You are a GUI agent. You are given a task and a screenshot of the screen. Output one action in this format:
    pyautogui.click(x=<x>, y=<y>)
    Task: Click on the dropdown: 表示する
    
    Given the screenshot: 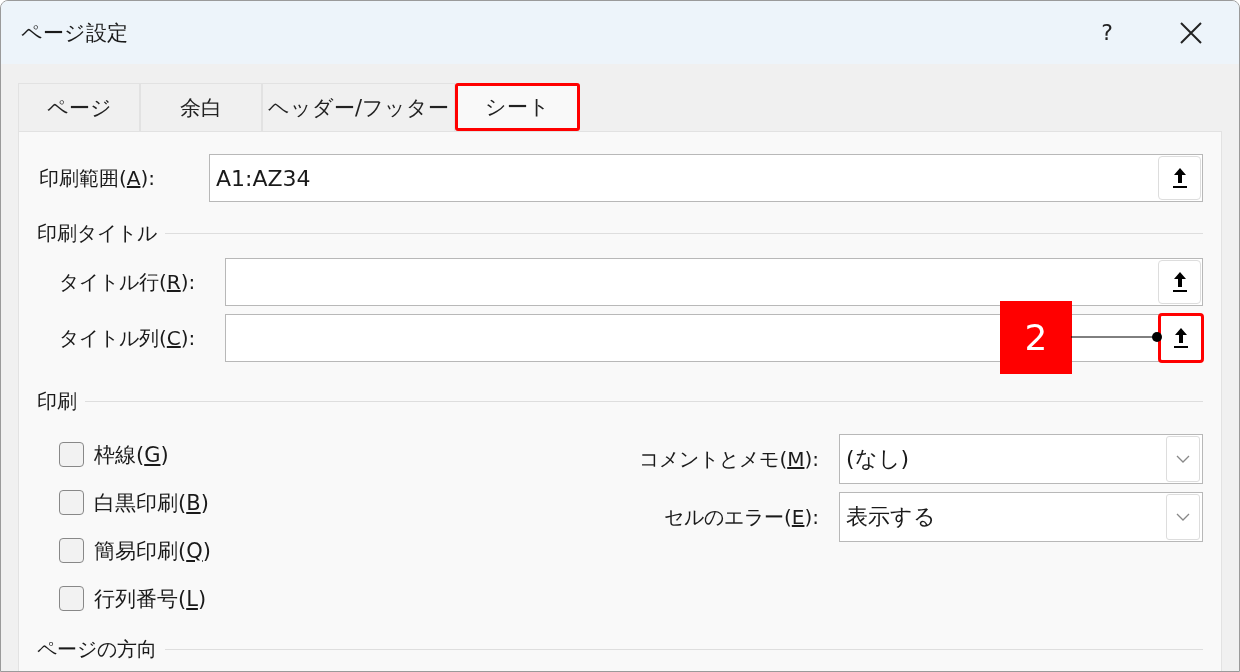 What is the action you would take?
    pyautogui.click(x=1021, y=517)
    